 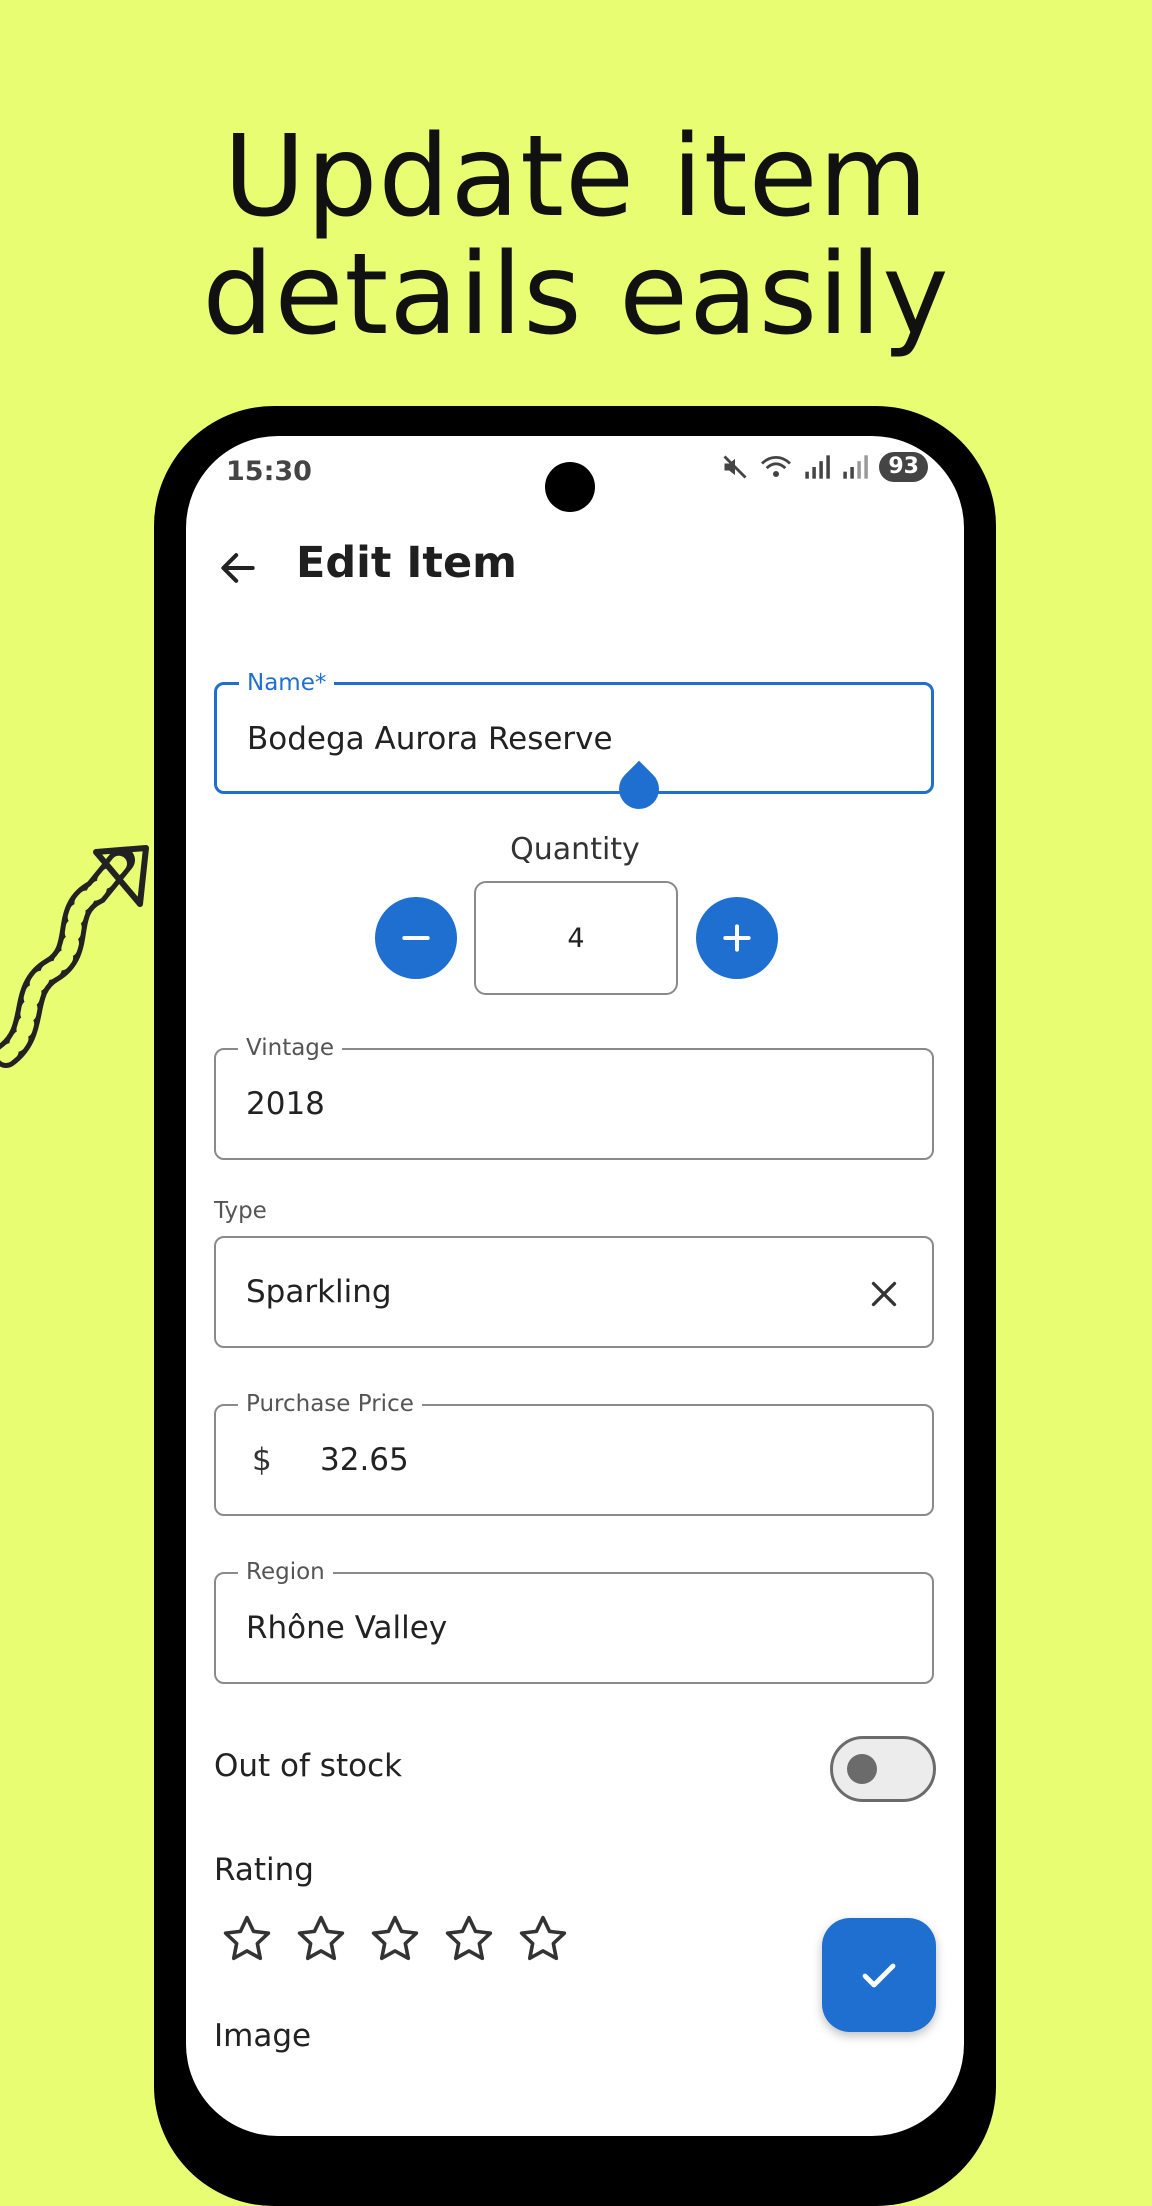 What do you see at coordinates (576, 177) in the screenshot?
I see `headline-line-1: Update item` at bounding box center [576, 177].